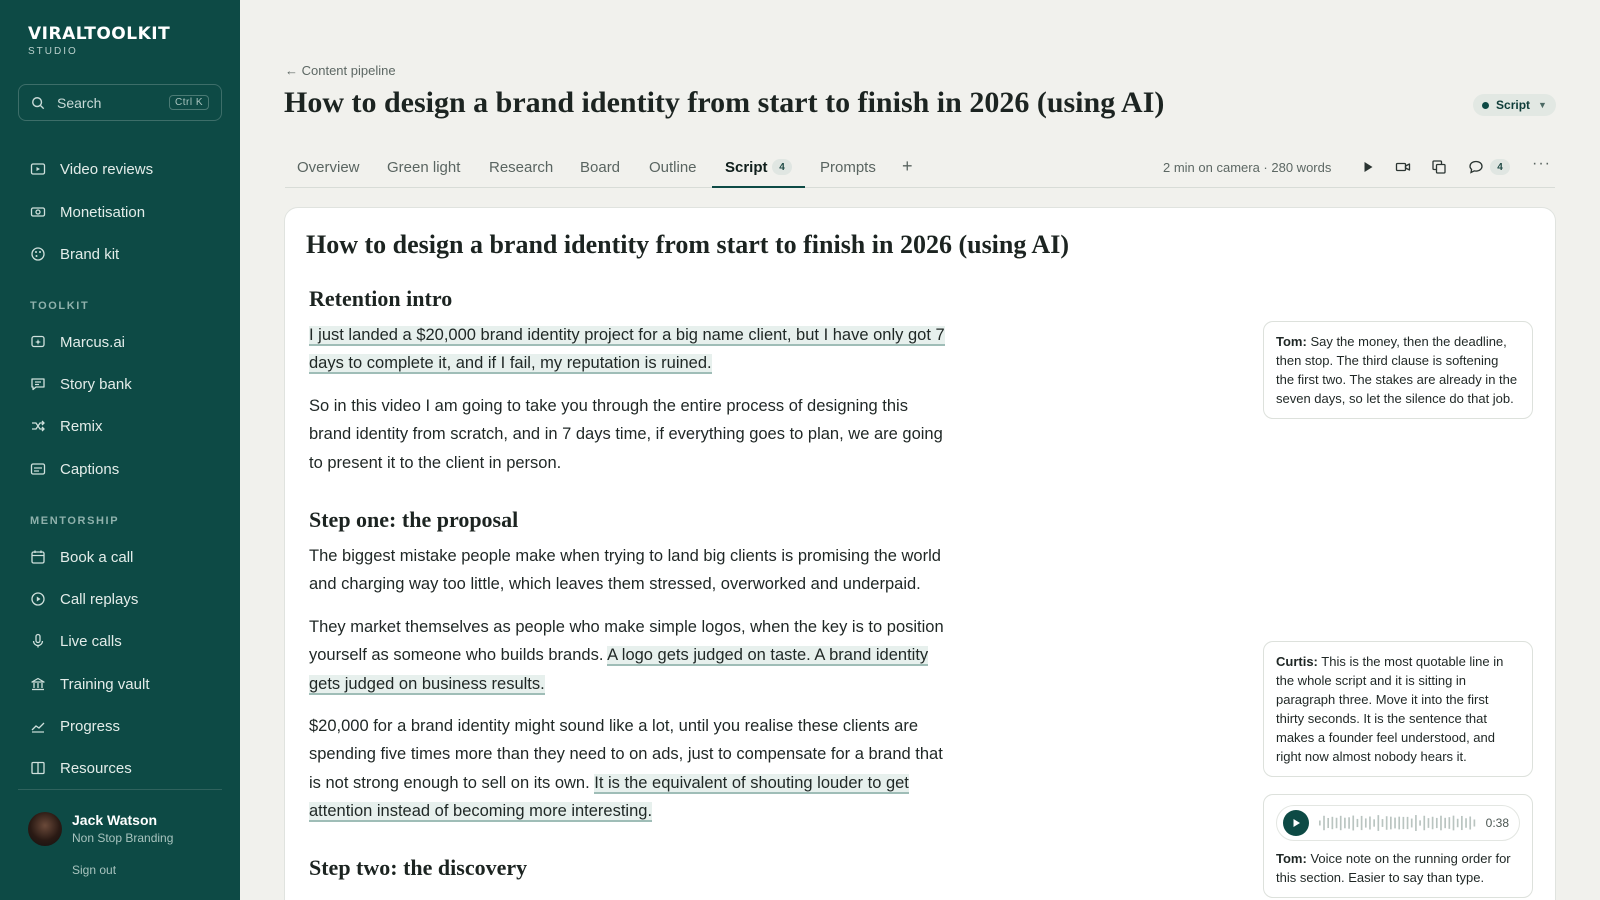 The image size is (1600, 900). Describe the element at coordinates (189, 102) in the screenshot. I see `search-shortcut: Ctrl K` at that location.